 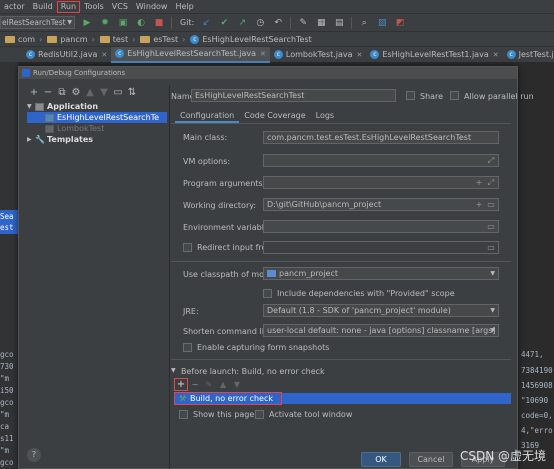 I want to click on tree-item-selected: EsHighLevelRestSearchTe, so click(x=97, y=117).